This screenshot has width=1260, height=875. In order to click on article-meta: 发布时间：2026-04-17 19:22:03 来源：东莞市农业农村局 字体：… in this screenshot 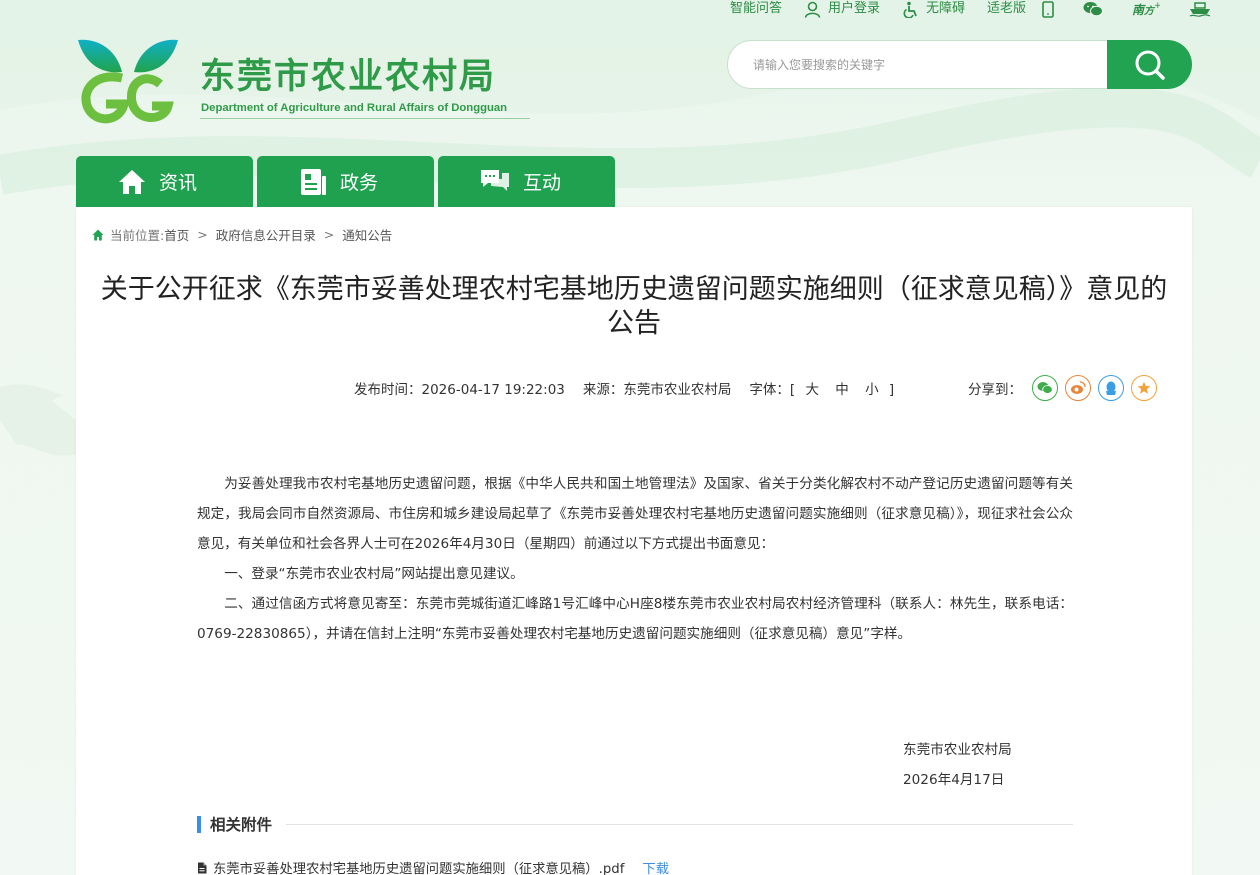, I will do `click(633, 388)`.